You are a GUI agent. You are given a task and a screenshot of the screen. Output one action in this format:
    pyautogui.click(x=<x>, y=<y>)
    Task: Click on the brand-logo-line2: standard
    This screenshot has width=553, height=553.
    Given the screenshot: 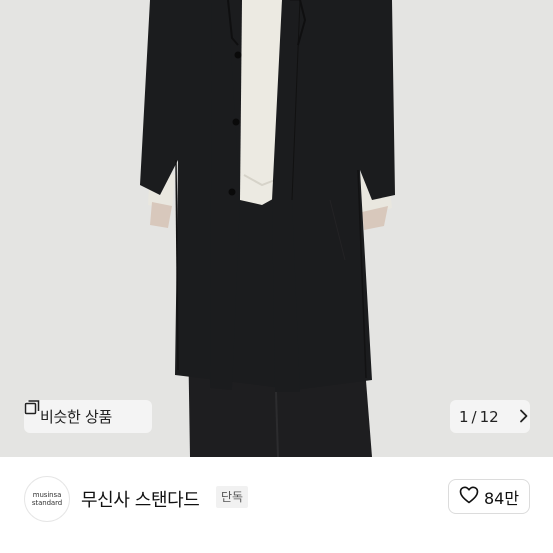 What is the action you would take?
    pyautogui.click(x=47, y=503)
    